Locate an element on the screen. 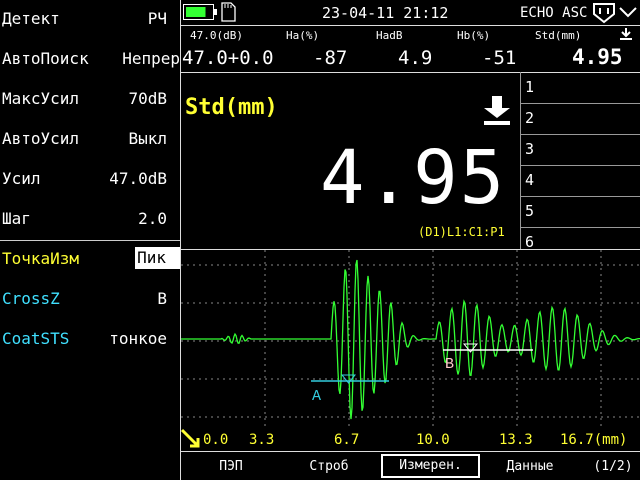 The image size is (640, 480). result-slot: 1 is located at coordinates (580, 88).